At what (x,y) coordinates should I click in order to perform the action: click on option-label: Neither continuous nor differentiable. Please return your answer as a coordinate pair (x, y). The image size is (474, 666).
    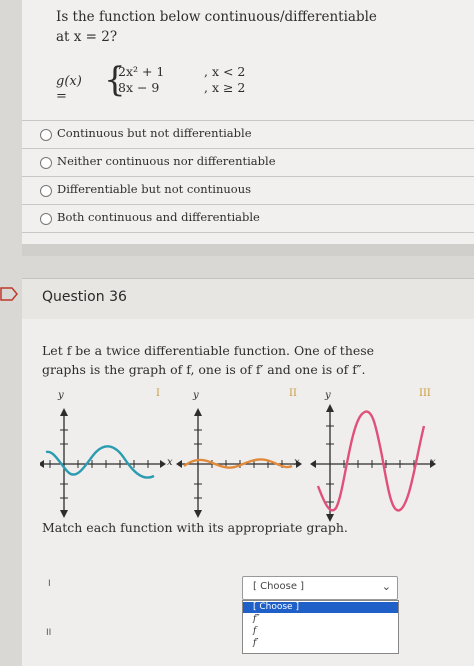
    Looking at the image, I should click on (166, 161).